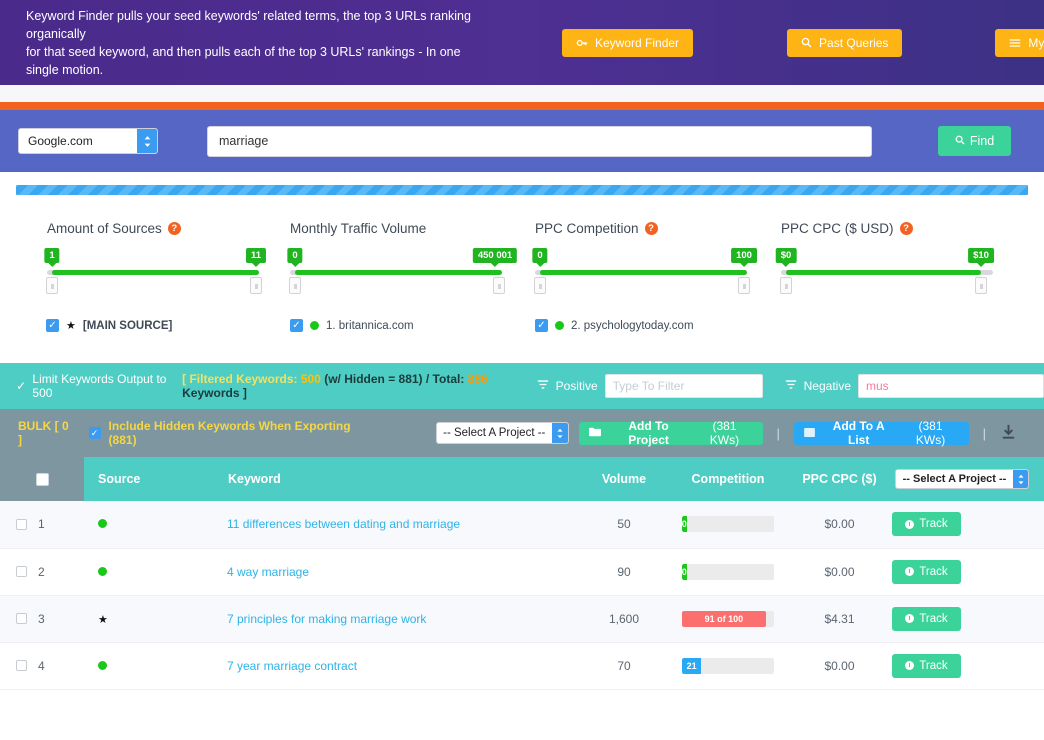 Image resolution: width=1044 pixels, height=740 pixels. I want to click on source-label: 2. psychologytoday.com, so click(632, 325).